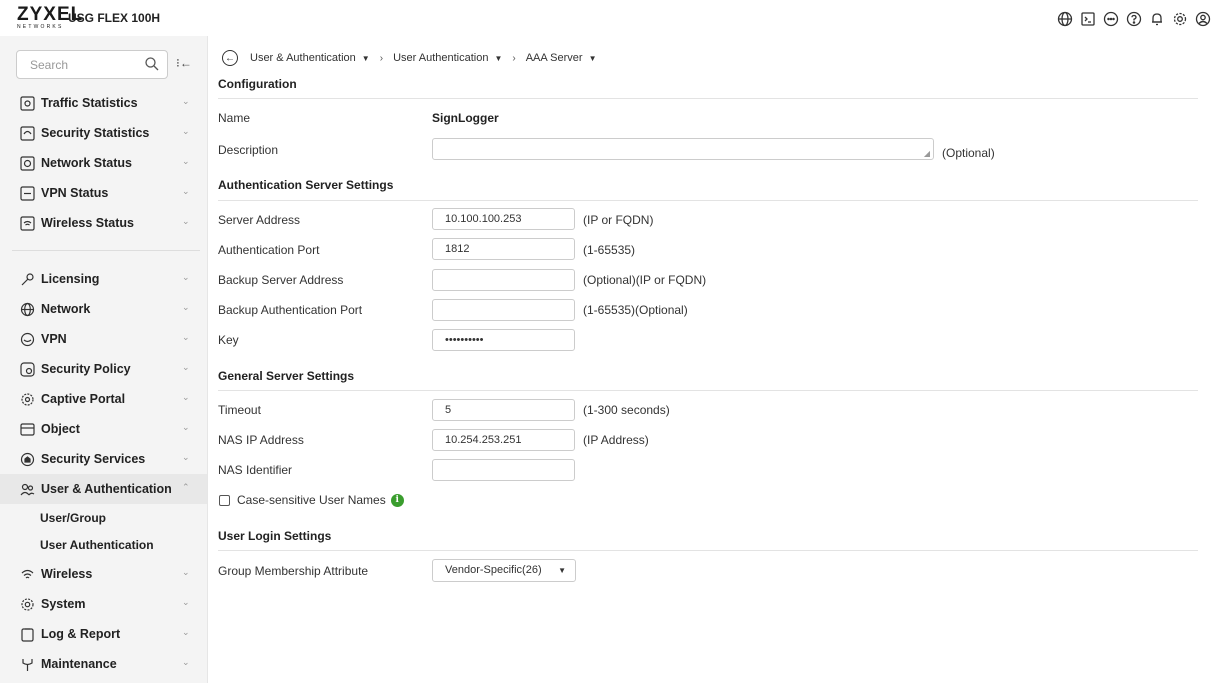 This screenshot has width=1220, height=683. Describe the element at coordinates (73, 518) in the screenshot. I see `nav-sub-user-group: User/Group` at that location.